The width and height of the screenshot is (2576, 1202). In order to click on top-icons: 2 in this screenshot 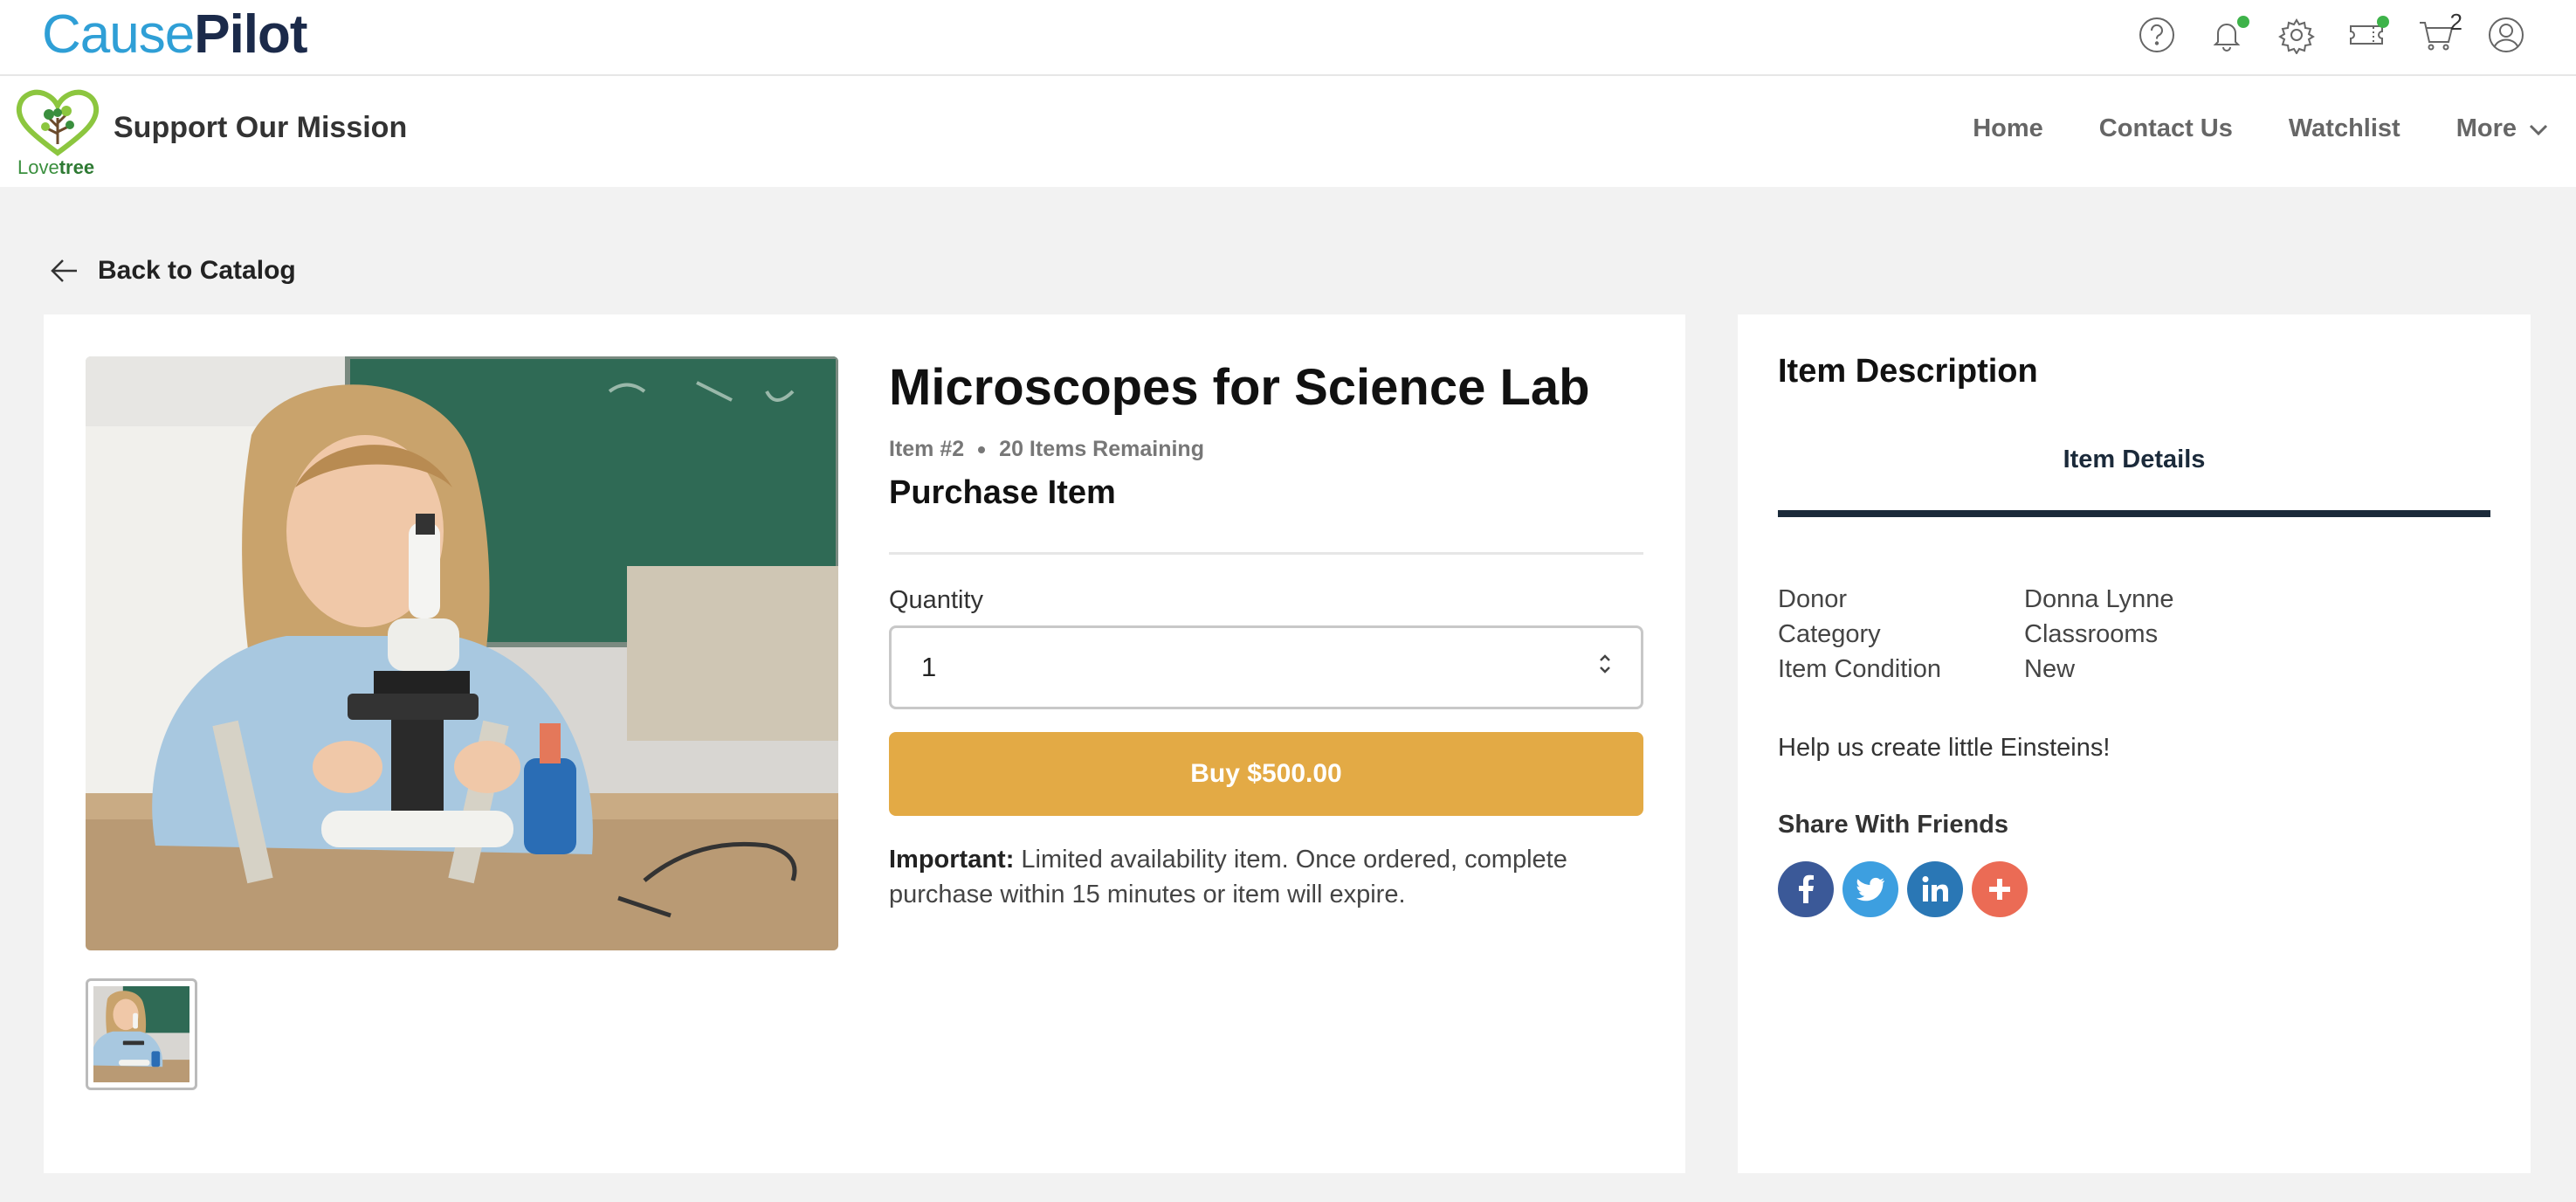, I will do `click(2331, 33)`.